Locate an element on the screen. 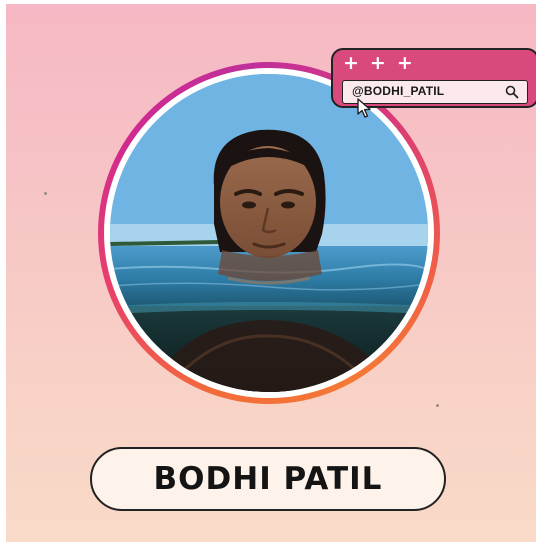 This screenshot has width=539, height=548. profile-name: BODHI PATIL is located at coordinates (268, 479).